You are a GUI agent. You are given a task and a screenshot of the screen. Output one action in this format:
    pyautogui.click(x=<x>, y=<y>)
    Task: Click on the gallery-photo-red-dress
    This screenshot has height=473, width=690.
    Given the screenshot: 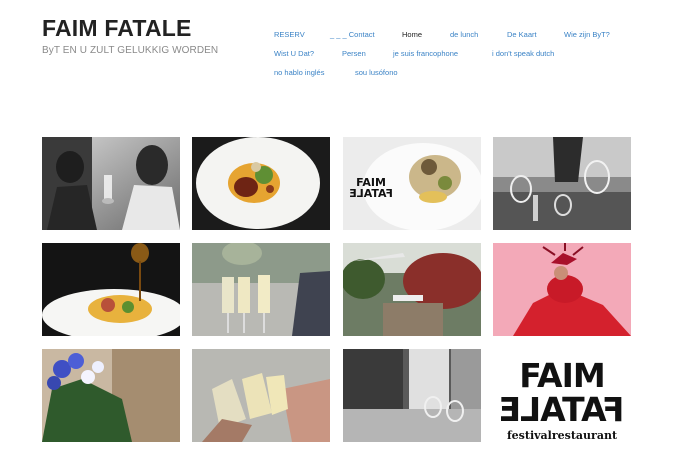 What is the action you would take?
    pyautogui.click(x=562, y=289)
    